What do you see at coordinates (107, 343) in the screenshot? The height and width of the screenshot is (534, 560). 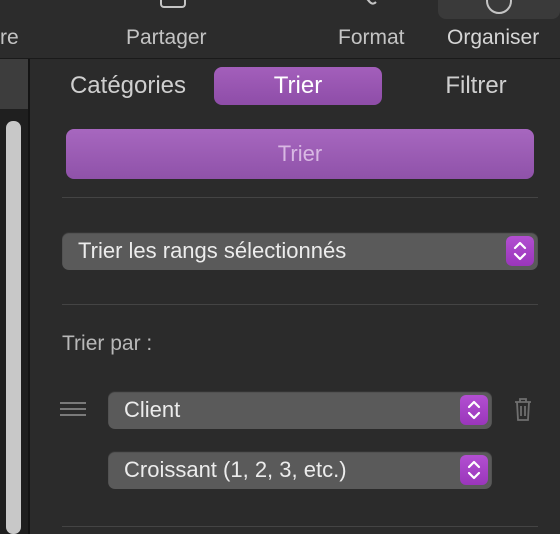 I see `sort-by-label: Trier par :` at bounding box center [107, 343].